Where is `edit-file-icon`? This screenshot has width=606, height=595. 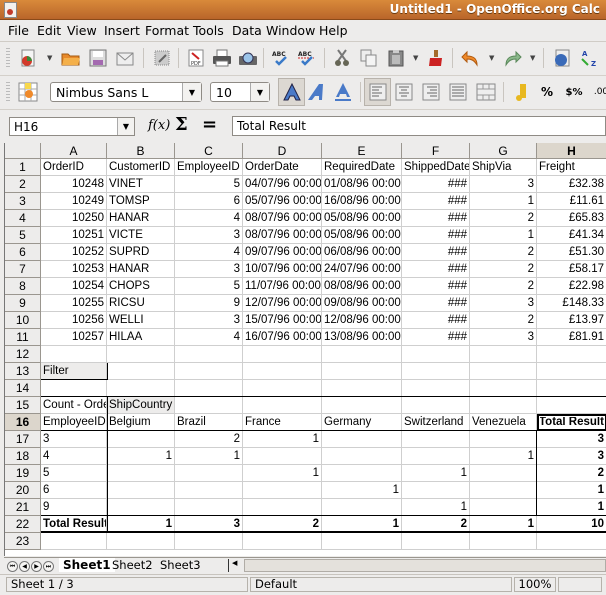 edit-file-icon is located at coordinates (162, 58).